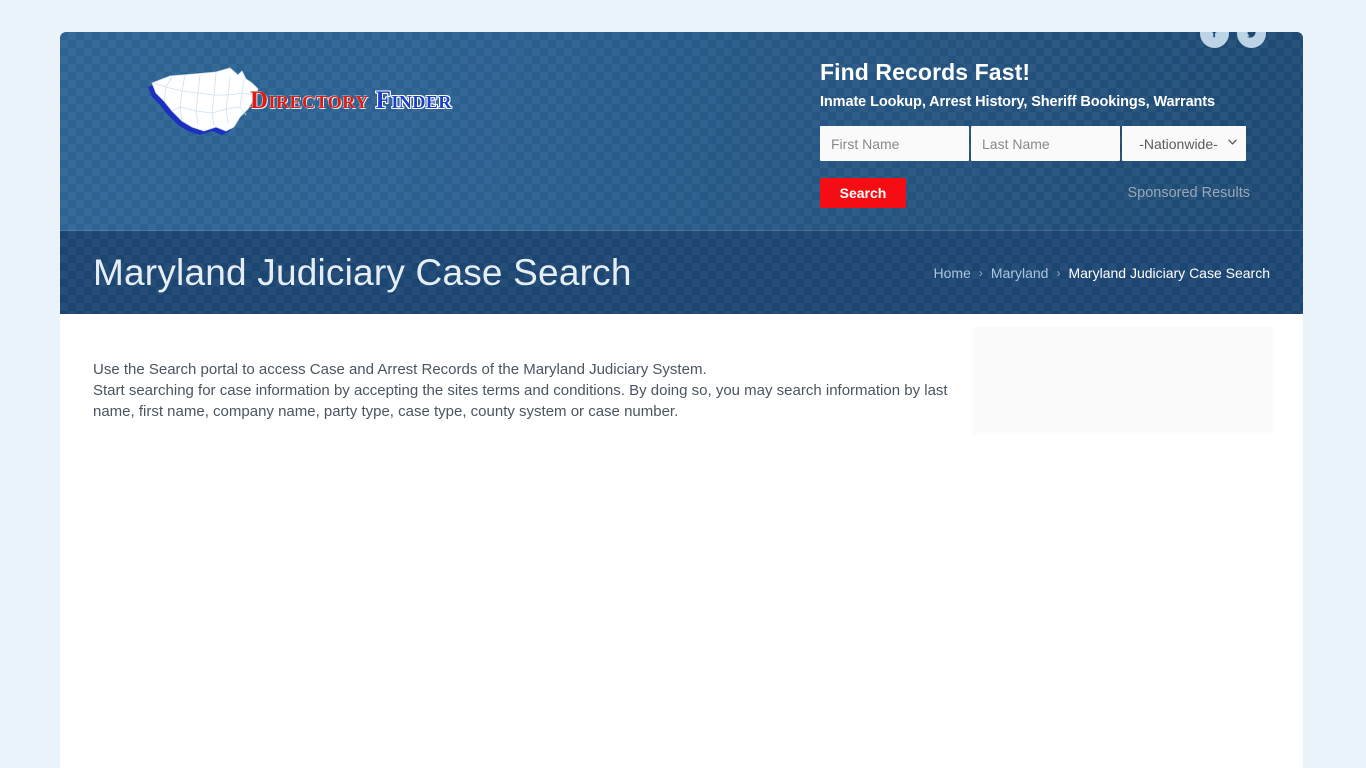 This screenshot has height=768, width=1366. What do you see at coordinates (203, 101) in the screenshot?
I see `usa-map-icon` at bounding box center [203, 101].